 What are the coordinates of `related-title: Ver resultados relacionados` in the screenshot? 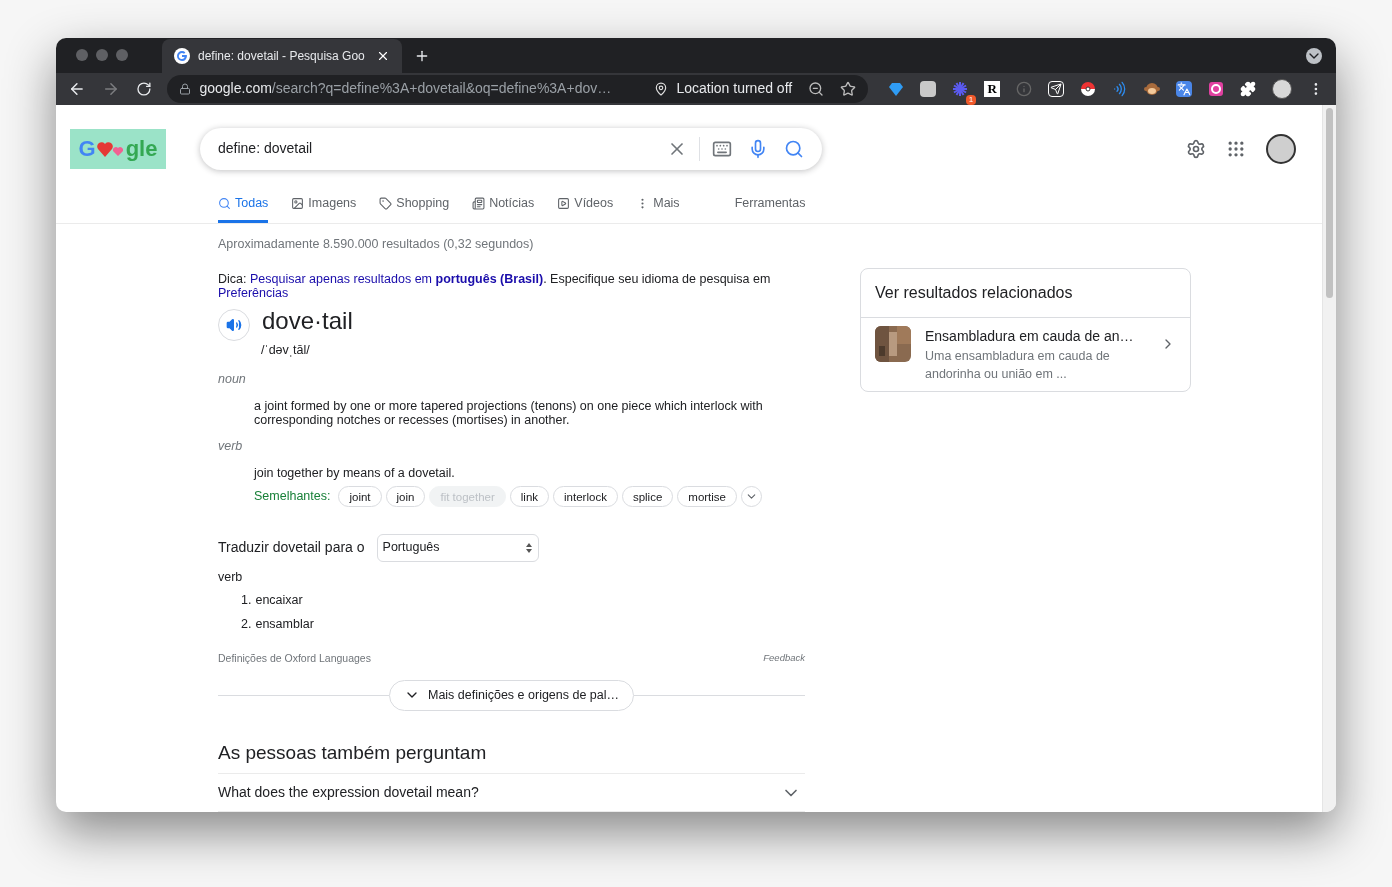 It's located at (1025, 293).